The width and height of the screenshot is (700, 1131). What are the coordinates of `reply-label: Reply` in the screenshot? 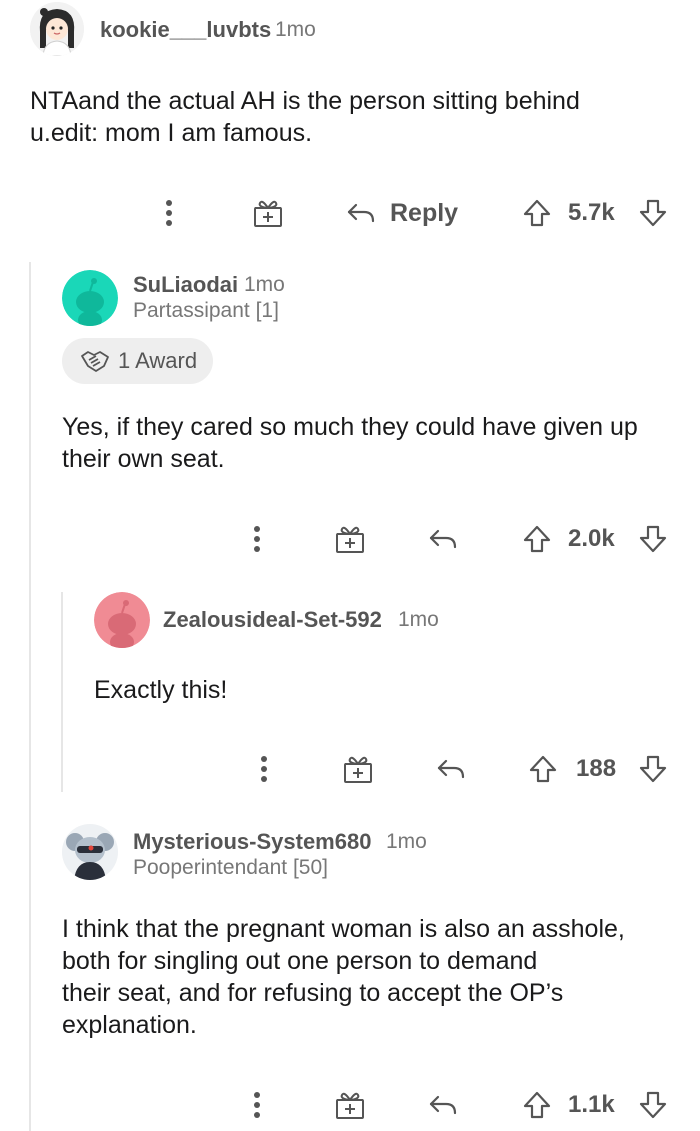 It's located at (424, 212).